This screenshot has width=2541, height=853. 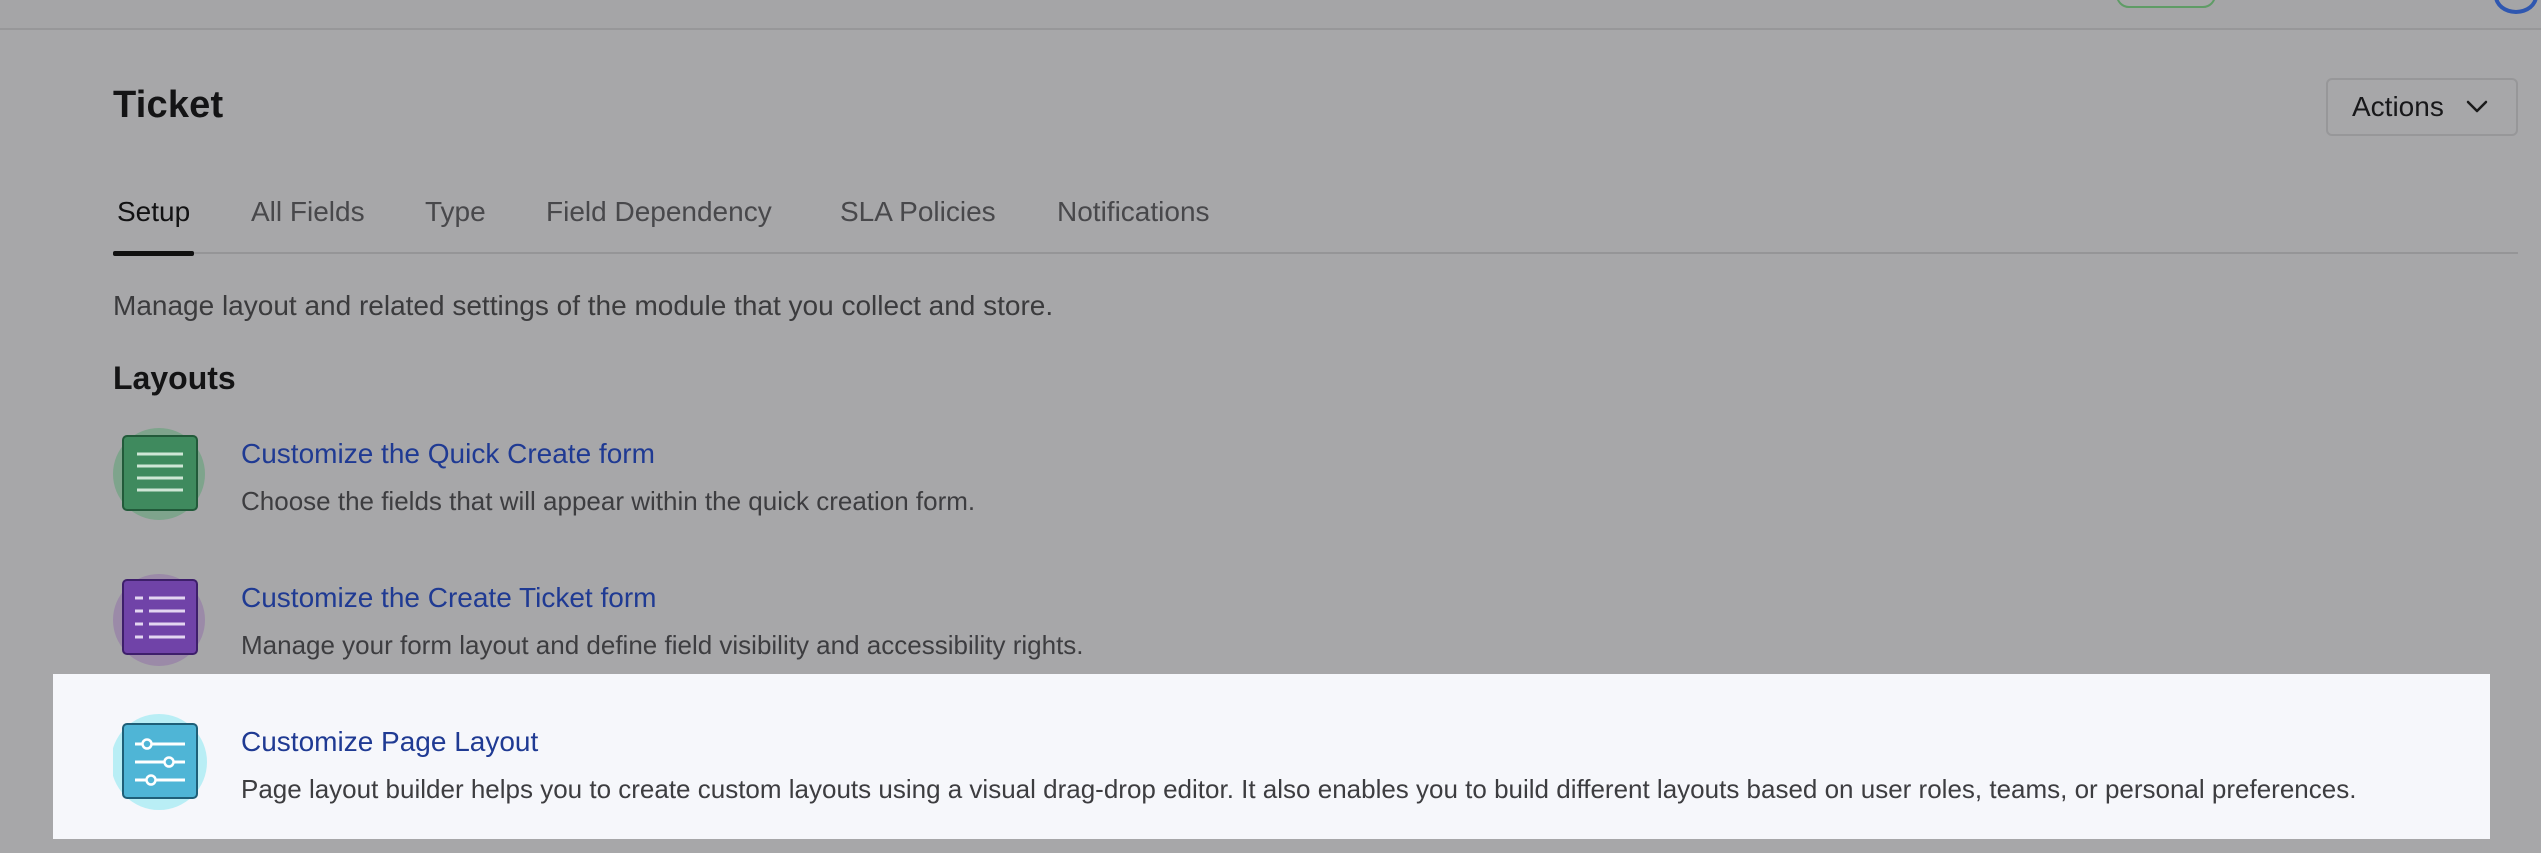 What do you see at coordinates (389, 742) in the screenshot?
I see `page-layout-link: Customize Page Layout` at bounding box center [389, 742].